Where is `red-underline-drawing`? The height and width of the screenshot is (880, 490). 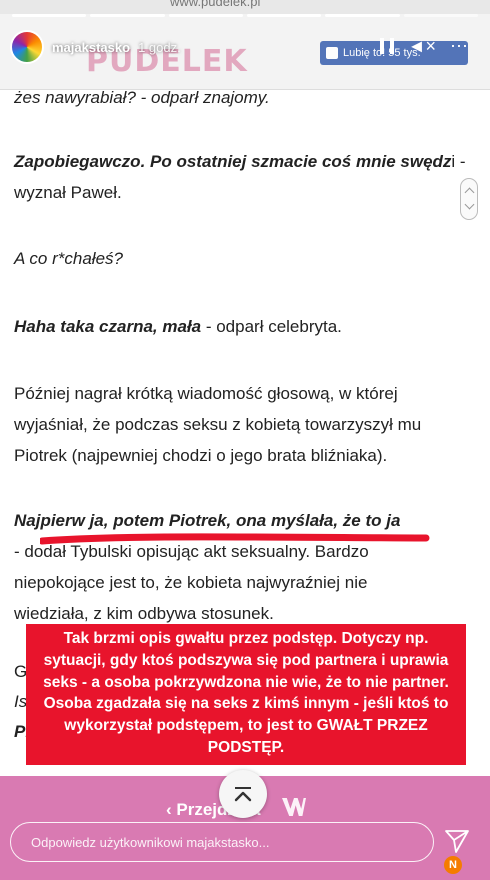
red-underline-drawing is located at coordinates (235, 539).